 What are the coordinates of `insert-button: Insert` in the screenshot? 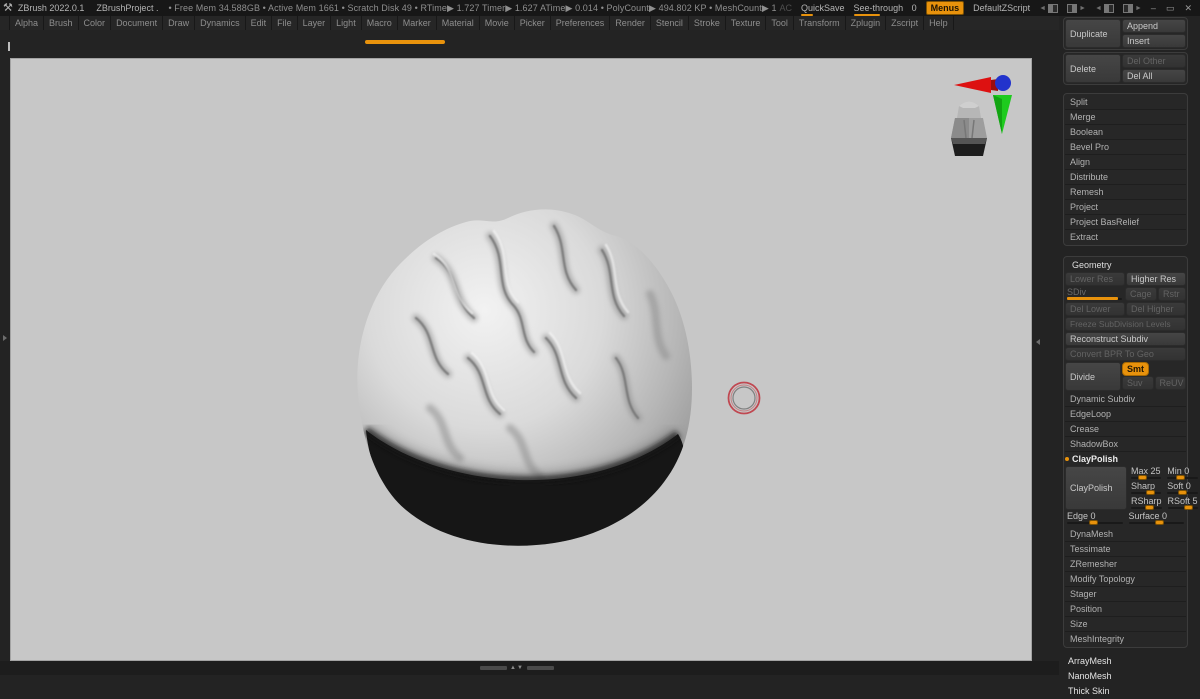 It's located at (1154, 41).